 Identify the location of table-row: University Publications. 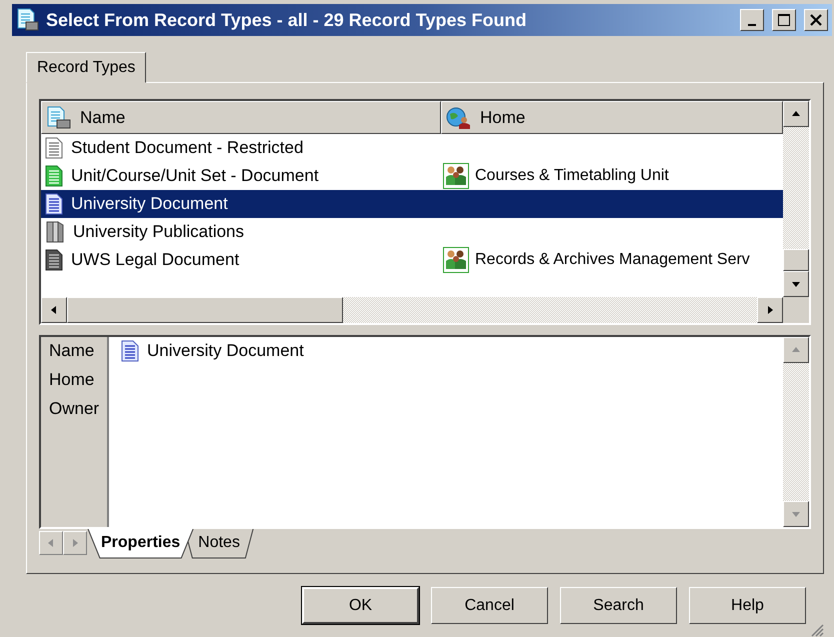
(412, 232).